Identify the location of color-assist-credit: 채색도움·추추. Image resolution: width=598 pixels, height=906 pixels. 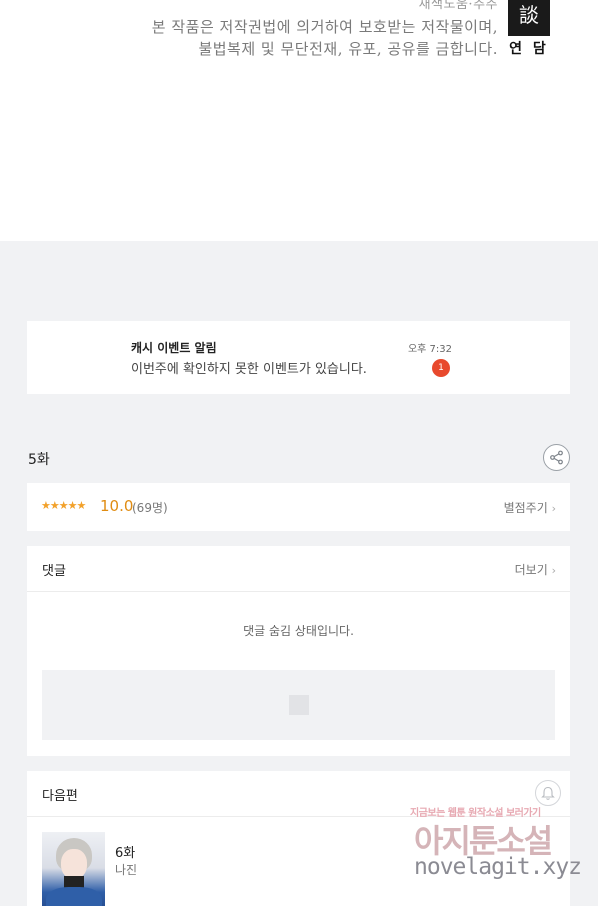
(458, 6).